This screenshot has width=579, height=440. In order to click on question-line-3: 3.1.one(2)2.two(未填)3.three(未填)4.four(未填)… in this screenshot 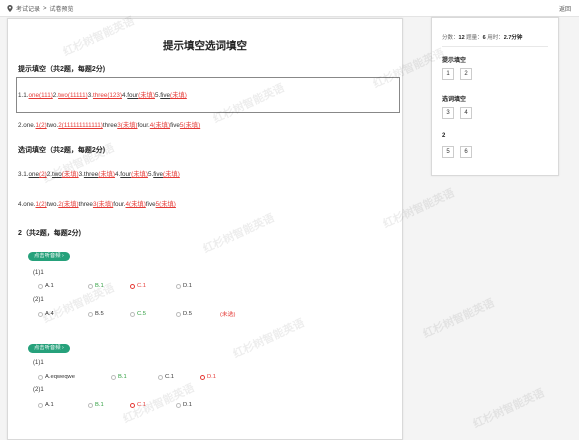, I will do `click(99, 174)`.